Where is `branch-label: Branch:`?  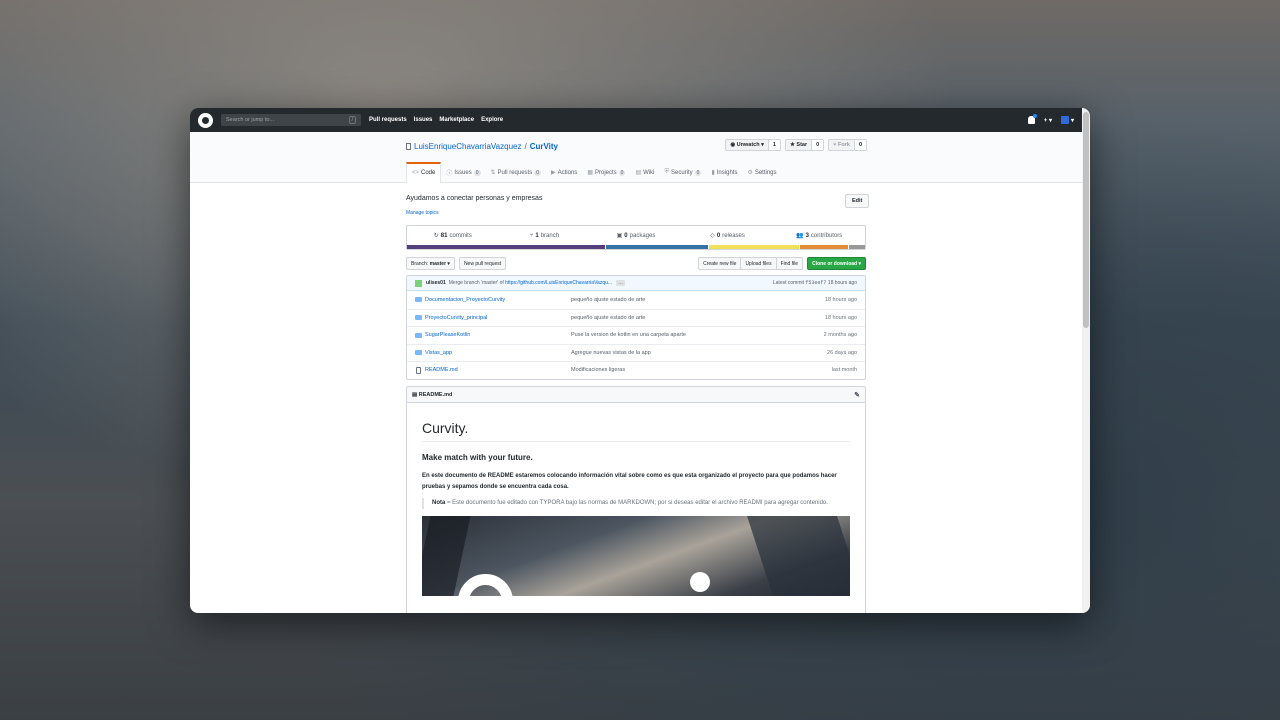
branch-label: Branch: is located at coordinates (420, 263).